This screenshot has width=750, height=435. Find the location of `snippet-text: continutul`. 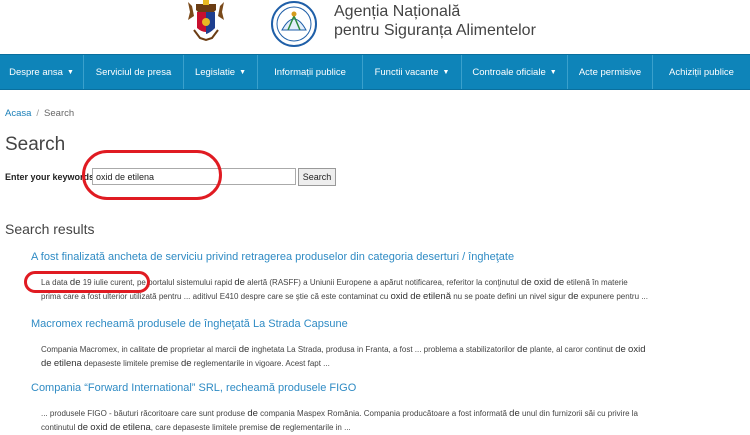

snippet-text: continutul is located at coordinates (59, 427).